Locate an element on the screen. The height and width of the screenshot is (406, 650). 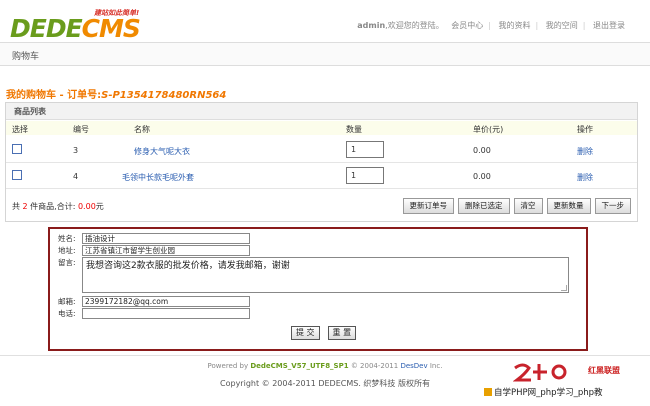
cart-actions: 更新订单号 删除已选定 清空 更新数量 下一步 is located at coordinates (516, 206).